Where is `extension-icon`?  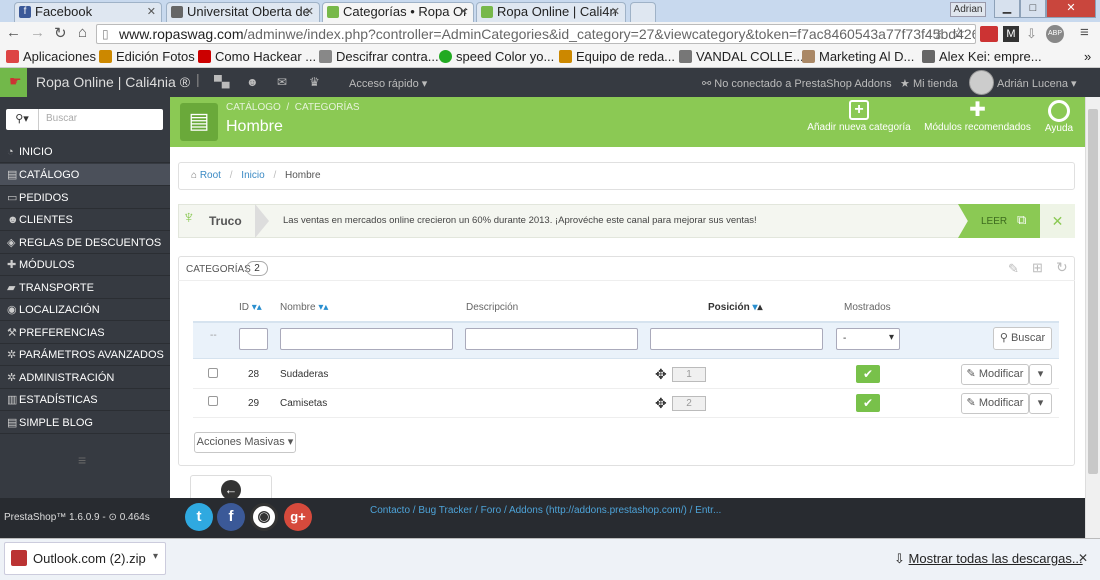 extension-icon is located at coordinates (989, 34).